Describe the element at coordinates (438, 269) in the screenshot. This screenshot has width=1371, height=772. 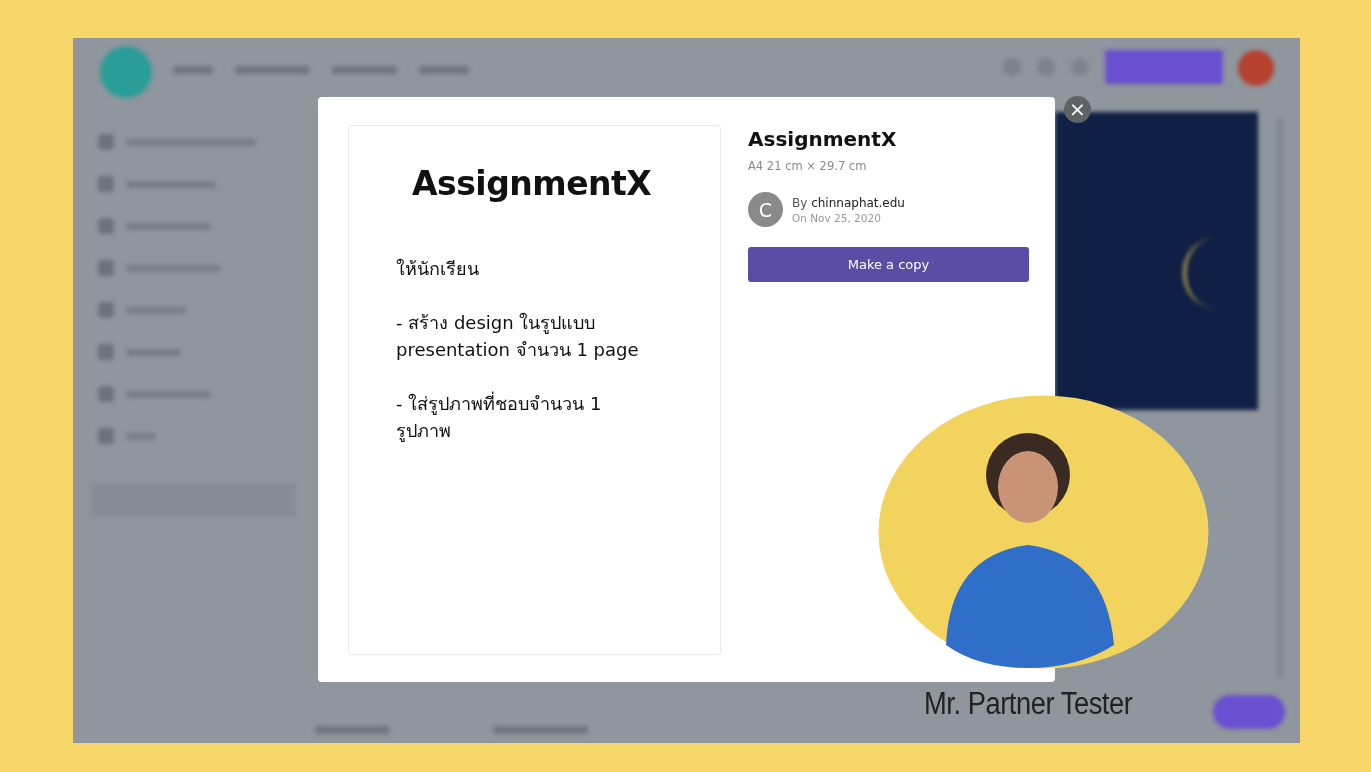
I see `preview-paragraph: ให้นักเรียน` at that location.